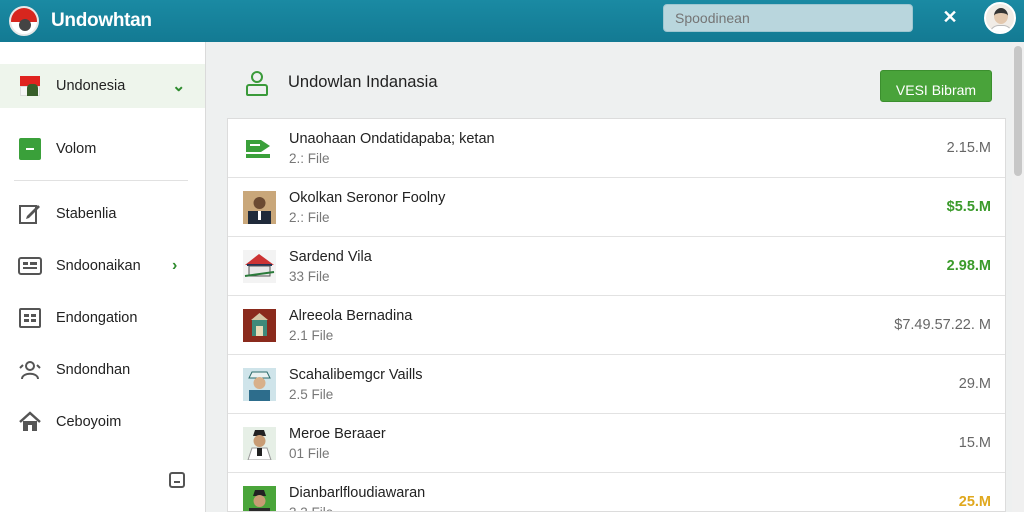 Image resolution: width=1024 pixels, height=512 pixels. What do you see at coordinates (30, 422) in the screenshot?
I see `home-icon` at bounding box center [30, 422].